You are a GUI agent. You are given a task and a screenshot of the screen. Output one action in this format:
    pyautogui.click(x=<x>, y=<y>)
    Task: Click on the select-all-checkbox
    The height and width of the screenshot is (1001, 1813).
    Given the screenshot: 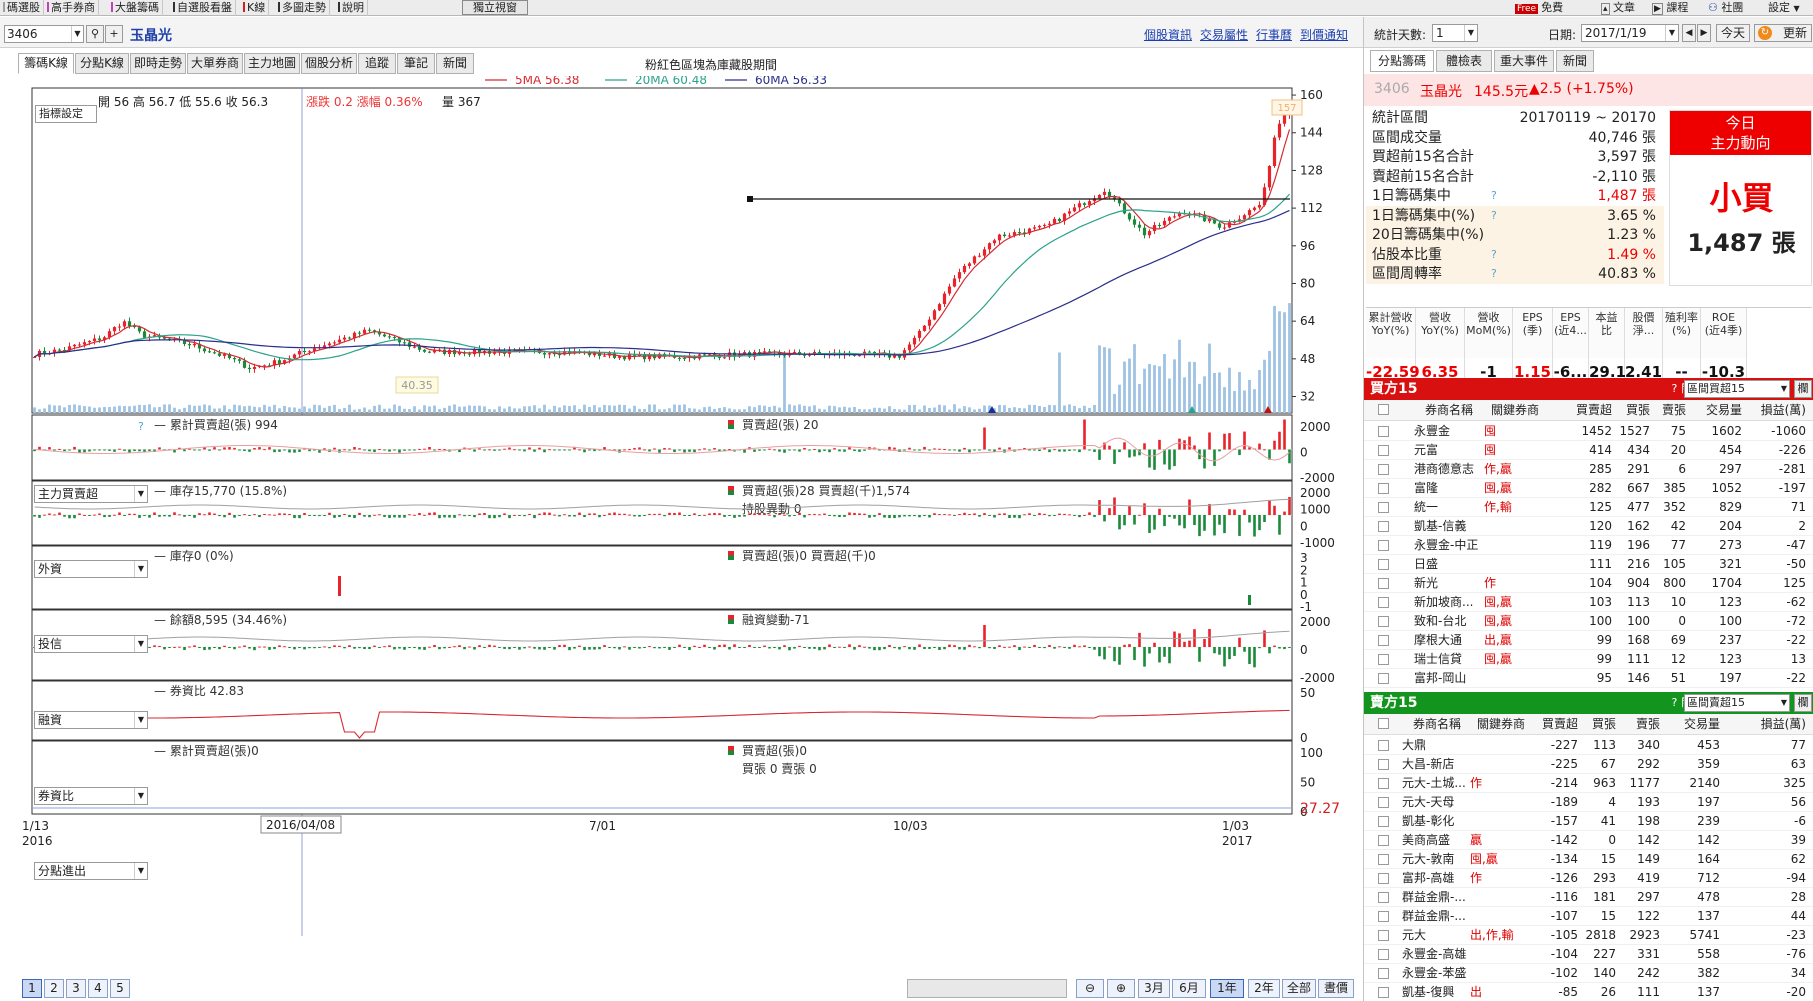 What is the action you would take?
    pyautogui.click(x=1383, y=723)
    